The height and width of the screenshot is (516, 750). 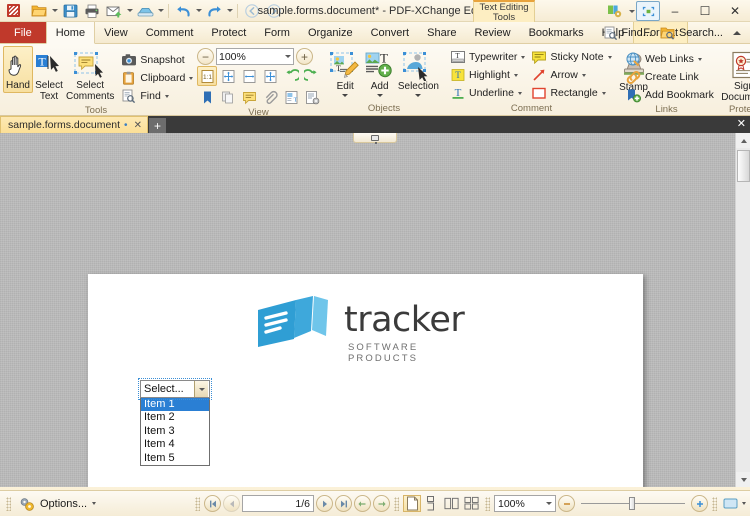 What do you see at coordinates (345, 95) in the screenshot?
I see `edit-objects-caret-icon` at bounding box center [345, 95].